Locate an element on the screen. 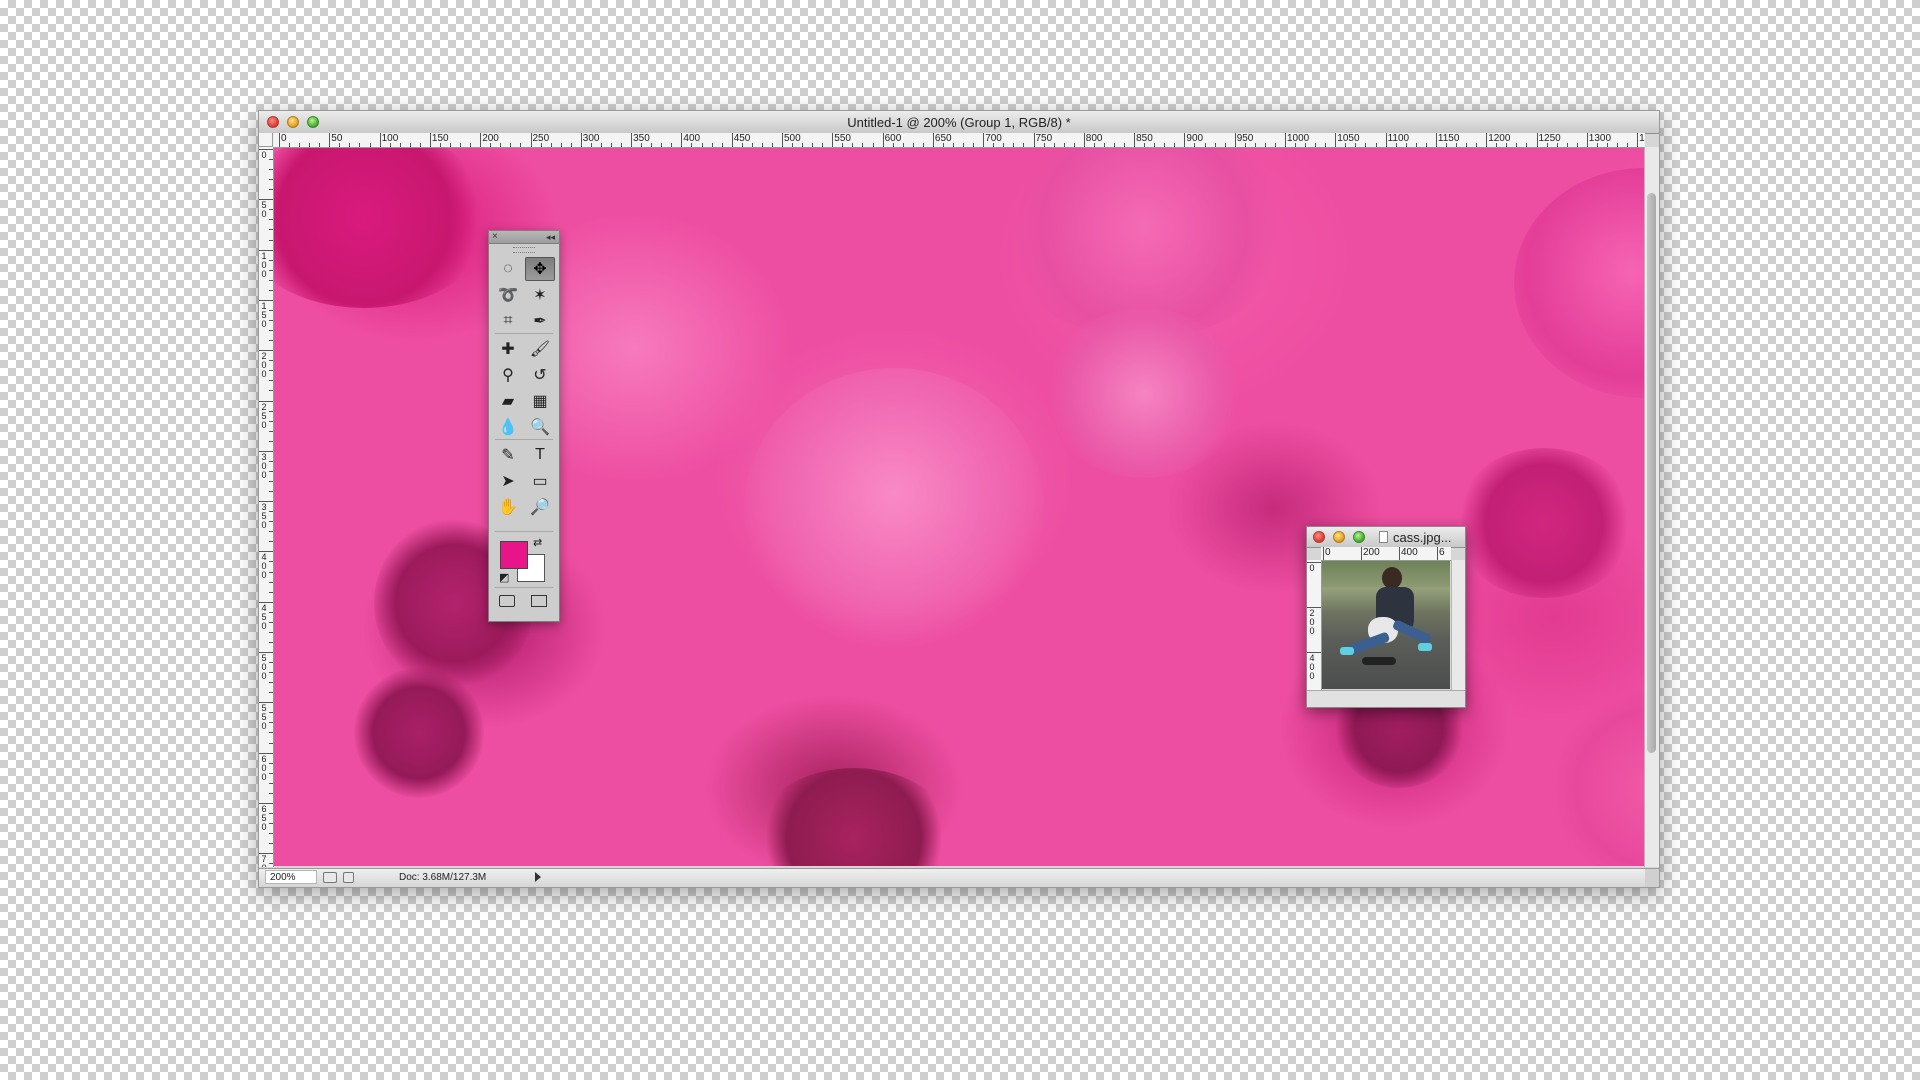  default-colors-icon: ◩ is located at coordinates (504, 577).